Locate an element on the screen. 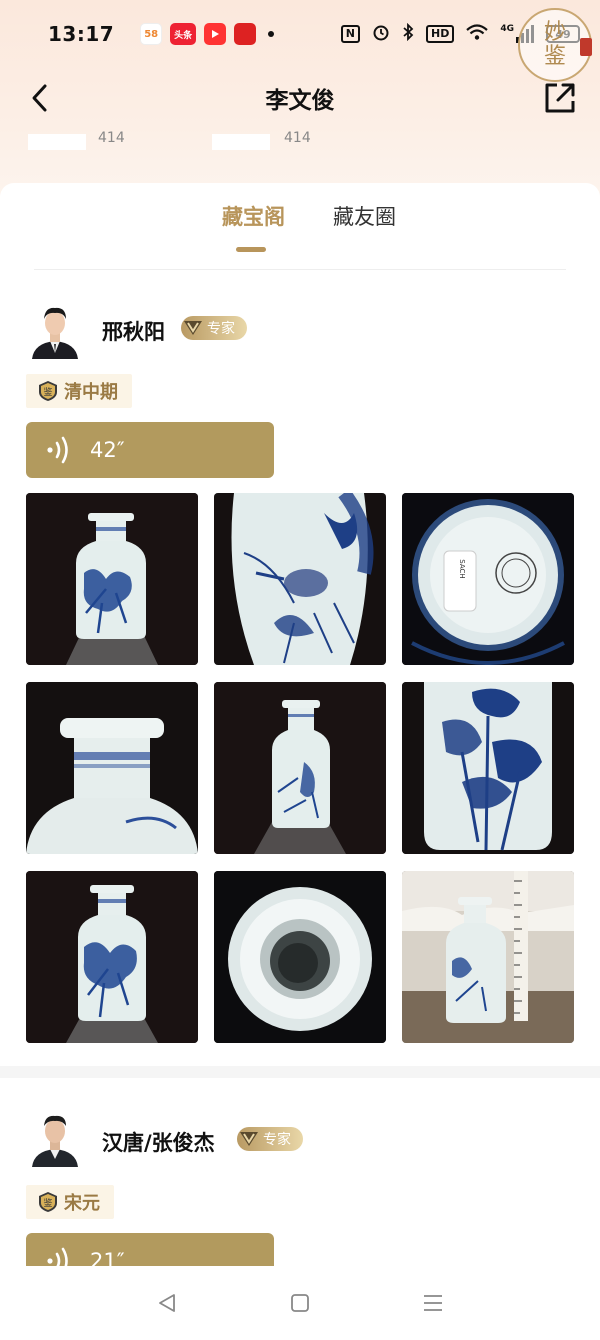 The image size is (600, 1340). photo-vase-mouth-top is located at coordinates (300, 957).